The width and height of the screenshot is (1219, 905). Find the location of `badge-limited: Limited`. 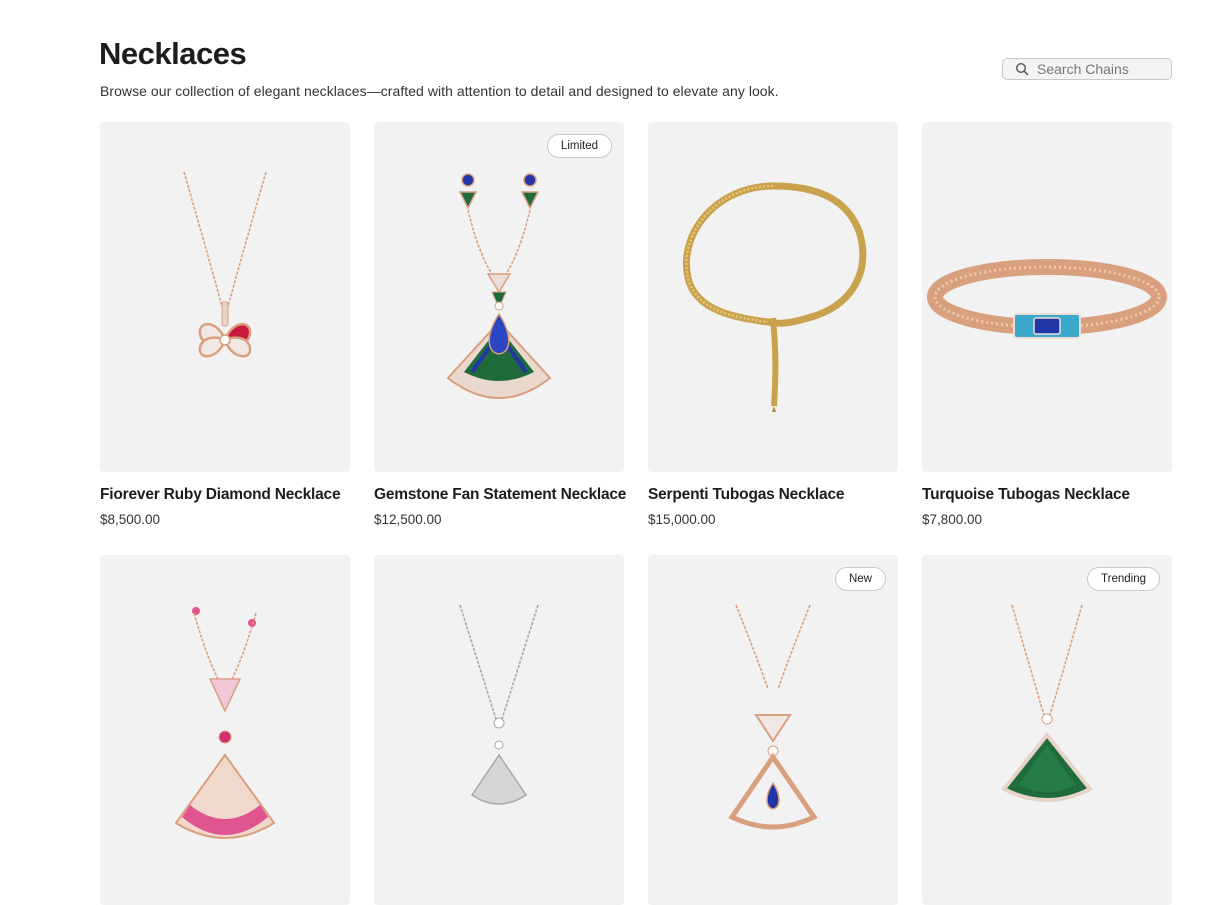

badge-limited: Limited is located at coordinates (579, 146).